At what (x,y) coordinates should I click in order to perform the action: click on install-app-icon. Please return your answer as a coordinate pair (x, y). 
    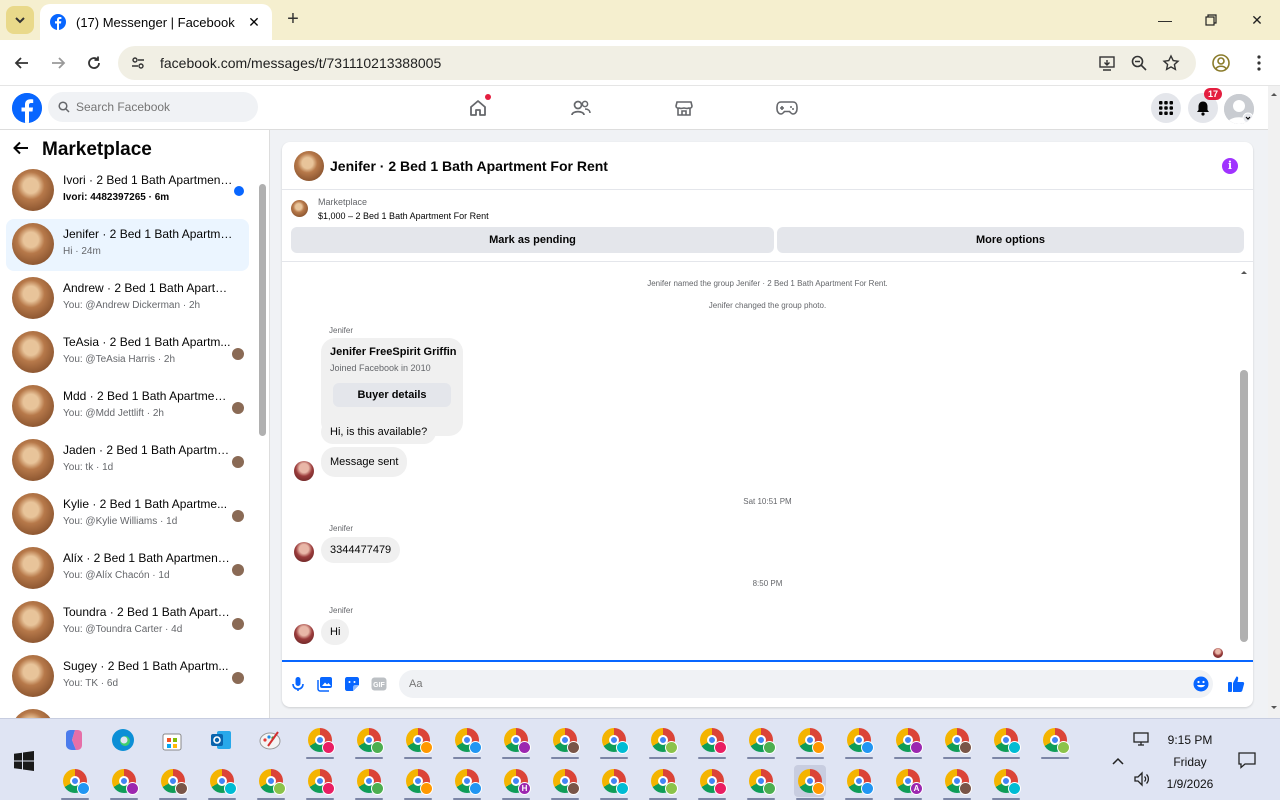
    Looking at the image, I should click on (1107, 63).